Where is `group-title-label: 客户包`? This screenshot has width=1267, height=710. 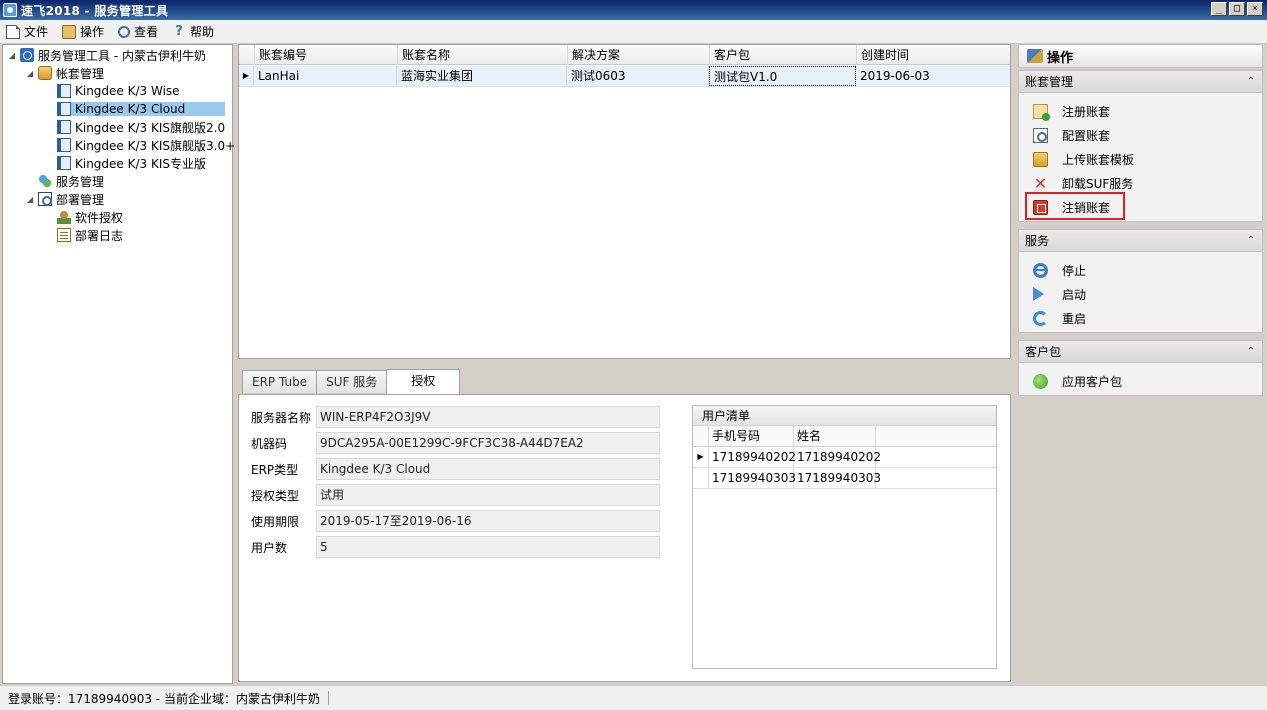 group-title-label: 客户包 is located at coordinates (1043, 352).